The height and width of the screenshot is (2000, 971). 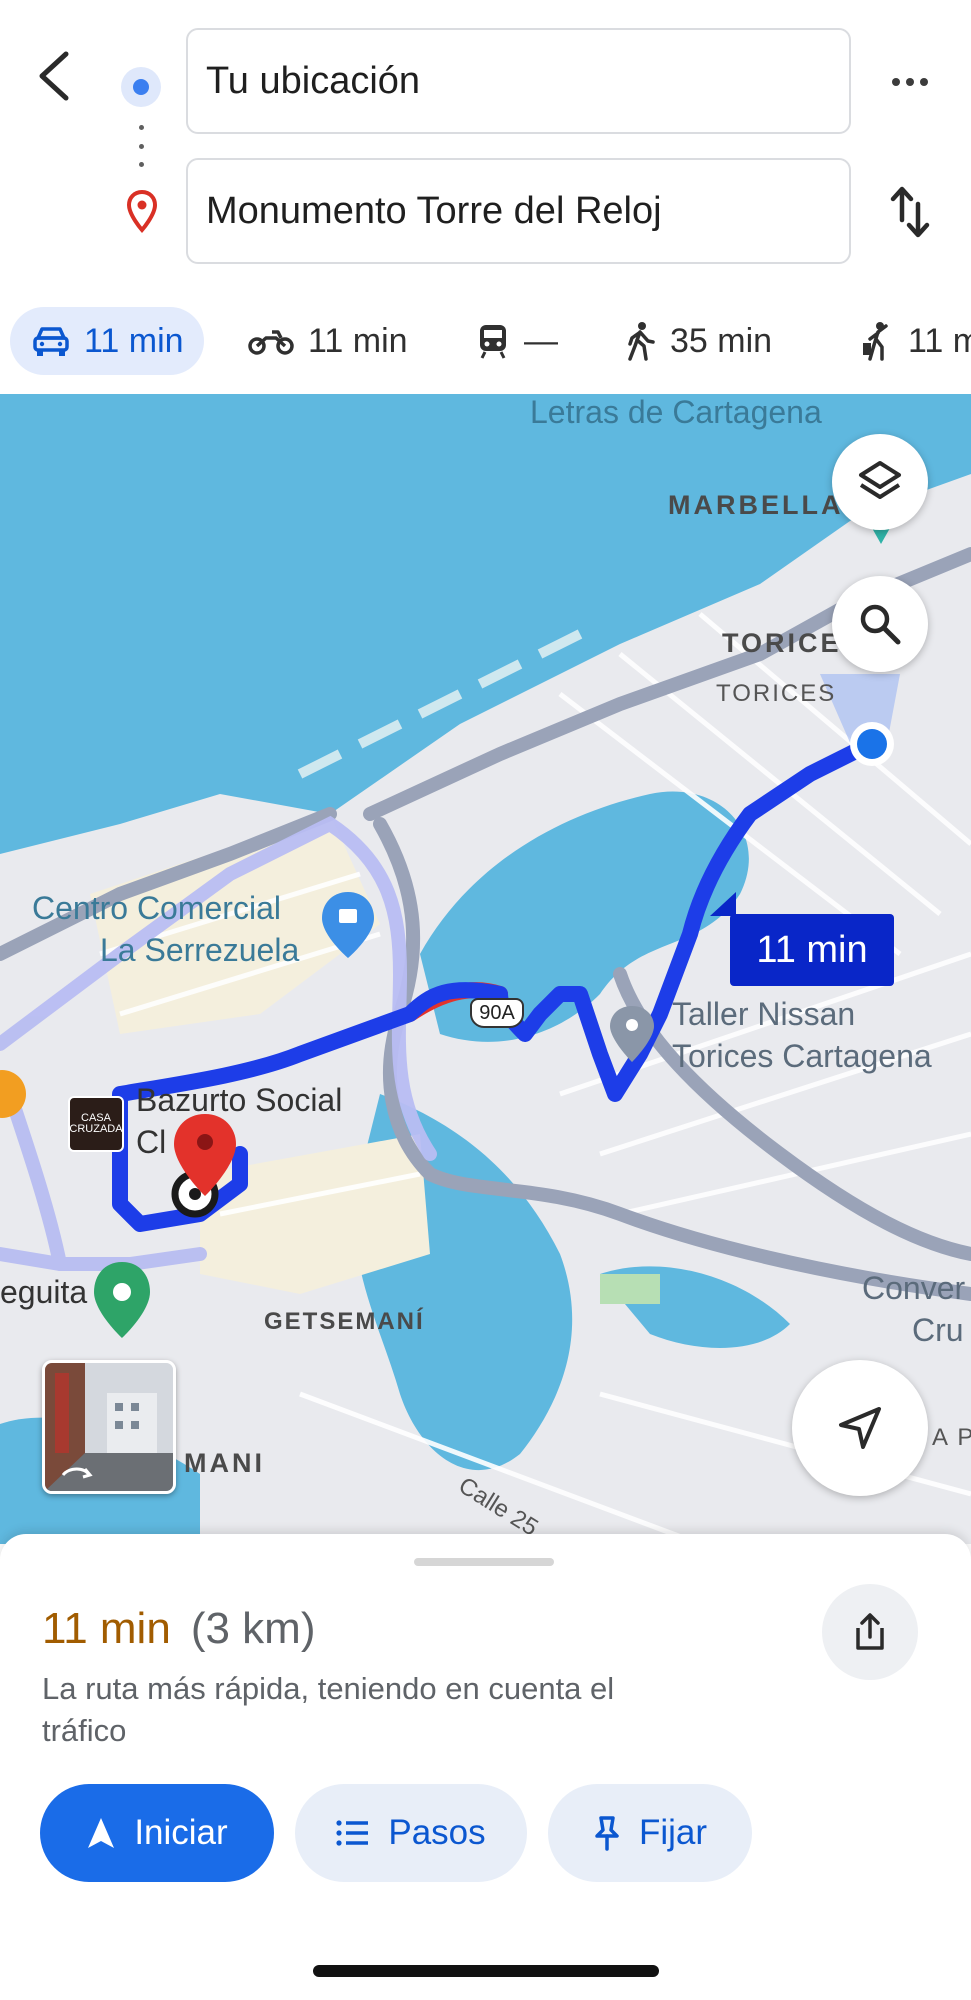 I want to click on pin-label: Fijar, so click(x=673, y=1832).